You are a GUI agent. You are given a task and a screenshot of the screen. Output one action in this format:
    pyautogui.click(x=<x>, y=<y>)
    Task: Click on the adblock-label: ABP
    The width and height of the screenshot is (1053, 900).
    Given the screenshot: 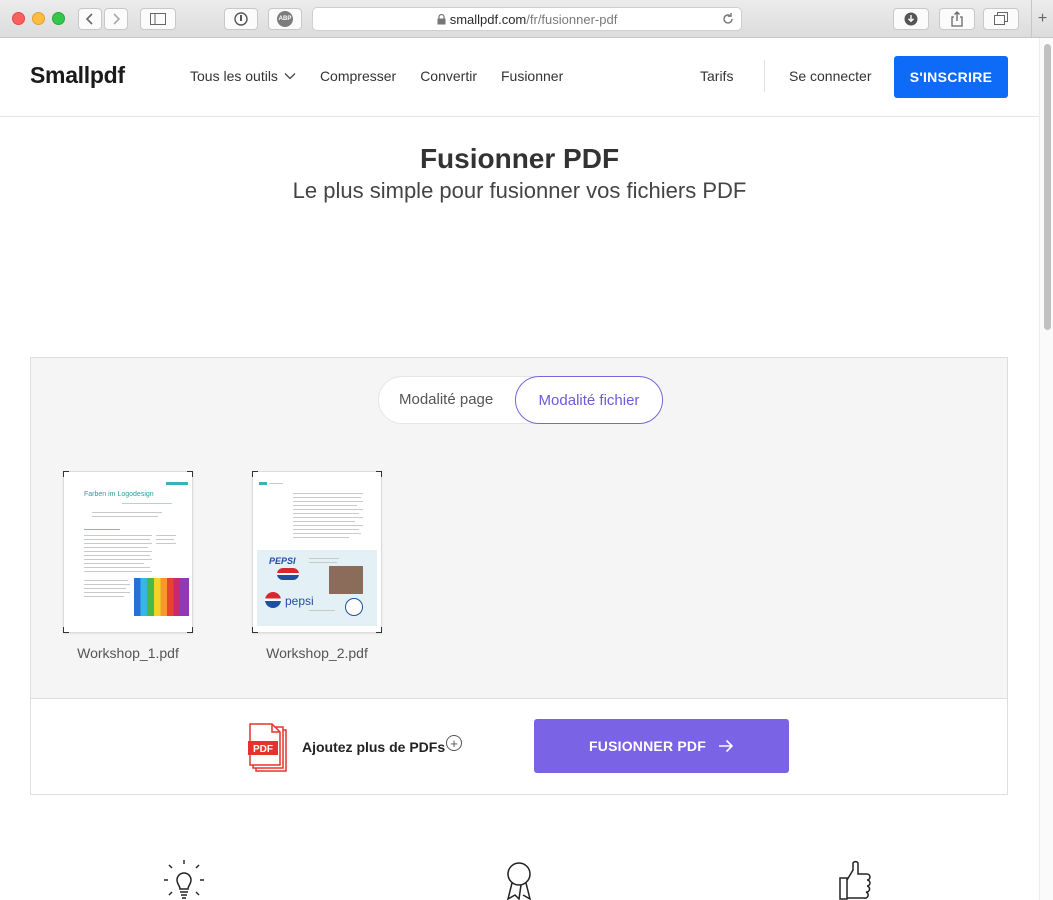 What is the action you would take?
    pyautogui.click(x=285, y=19)
    